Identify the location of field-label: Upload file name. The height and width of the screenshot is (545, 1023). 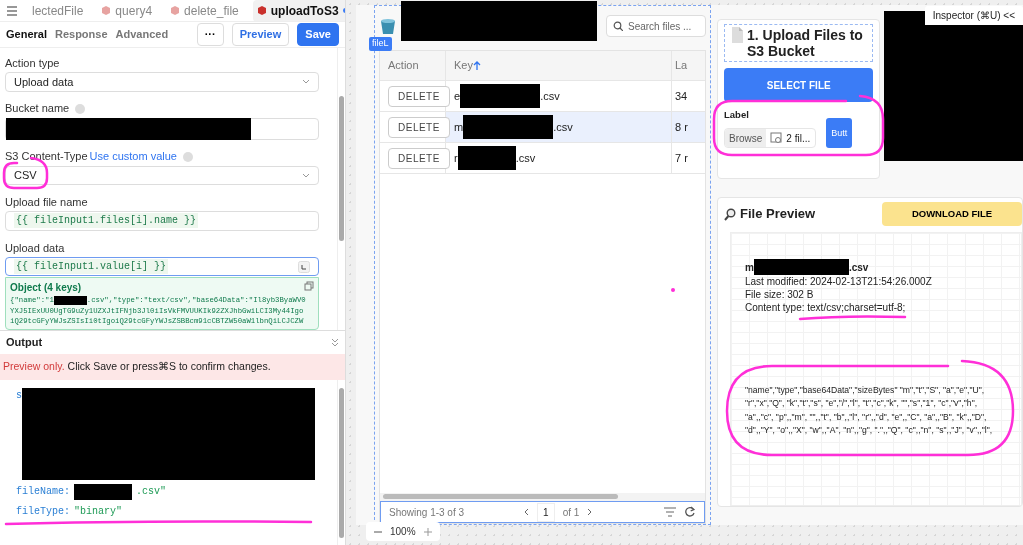
(46, 202).